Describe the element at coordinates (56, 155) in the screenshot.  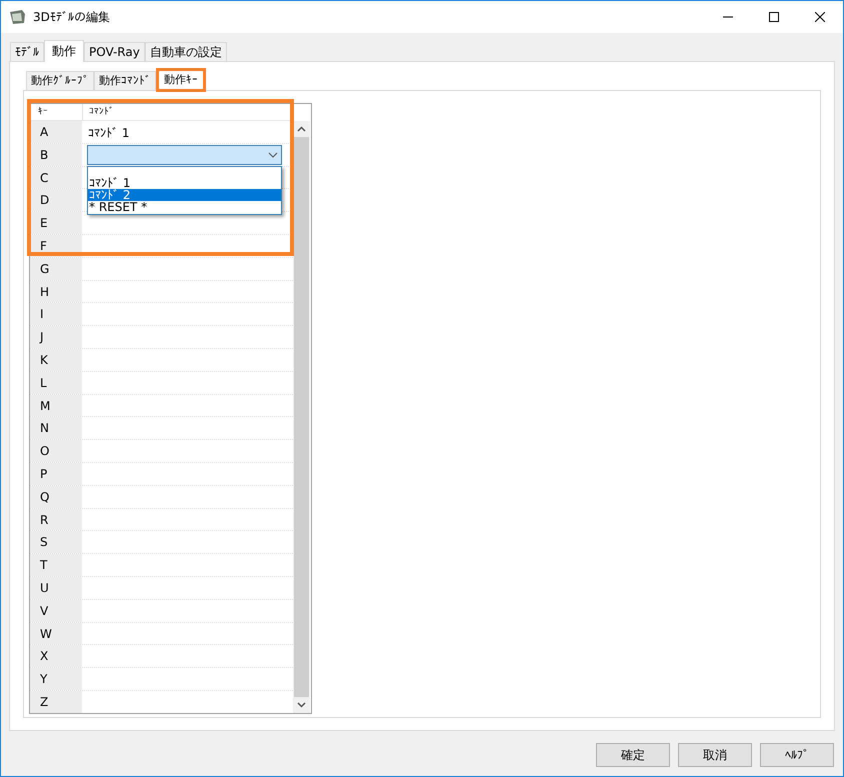
I see `key-cell: B` at that location.